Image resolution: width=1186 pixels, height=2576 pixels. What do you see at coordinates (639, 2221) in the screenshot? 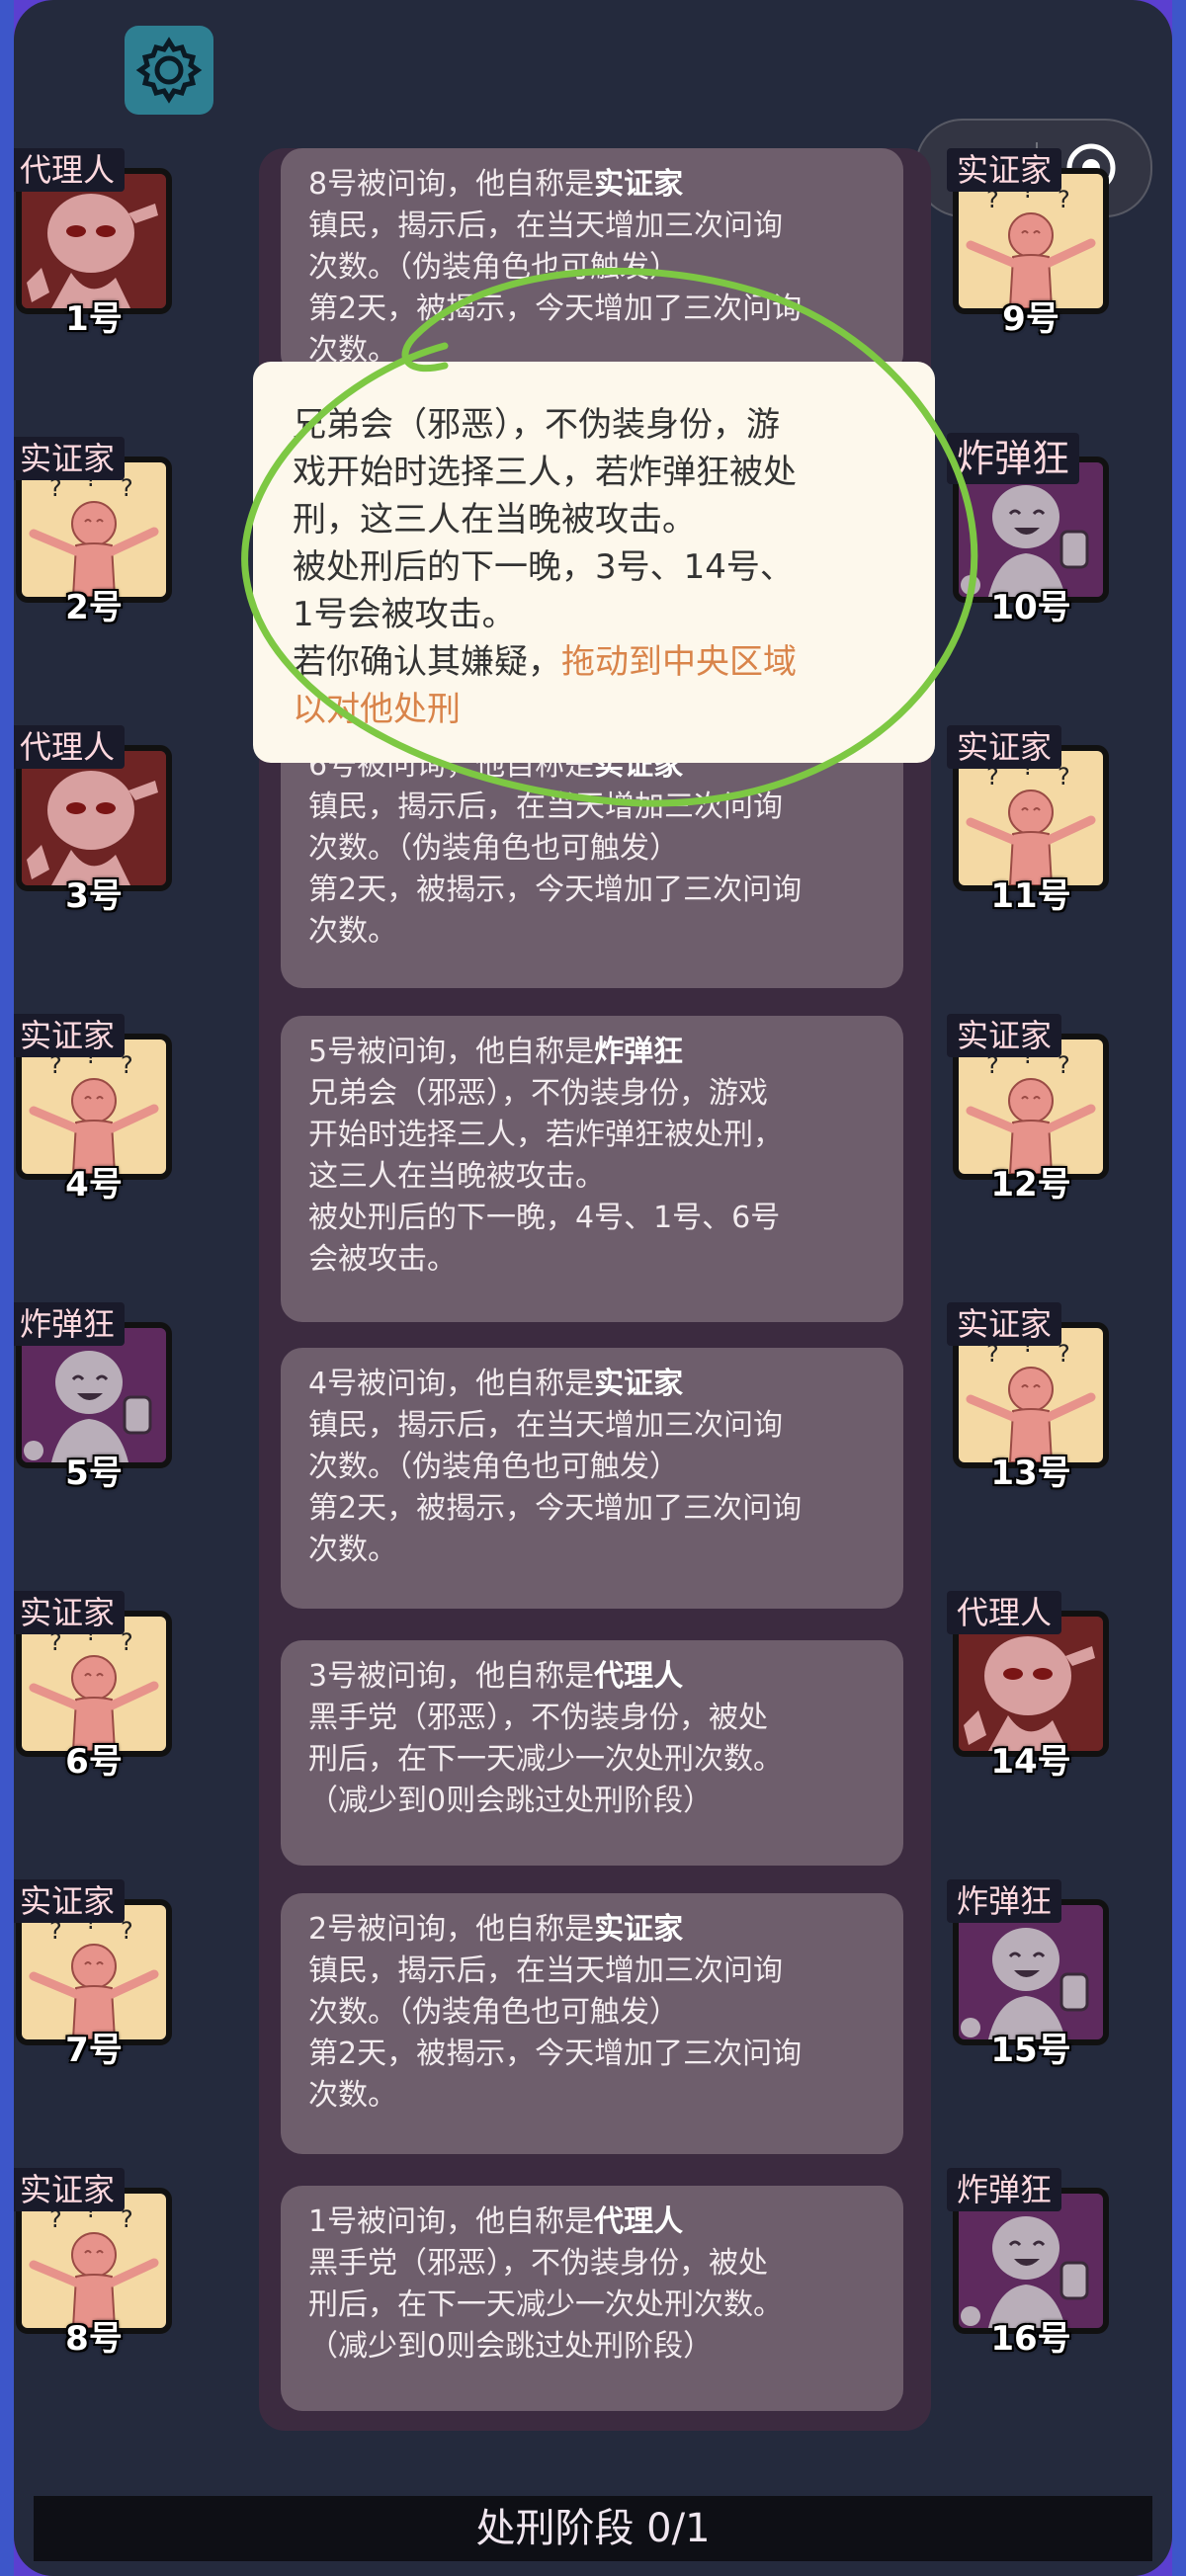
I see `log-claim: 代理人` at bounding box center [639, 2221].